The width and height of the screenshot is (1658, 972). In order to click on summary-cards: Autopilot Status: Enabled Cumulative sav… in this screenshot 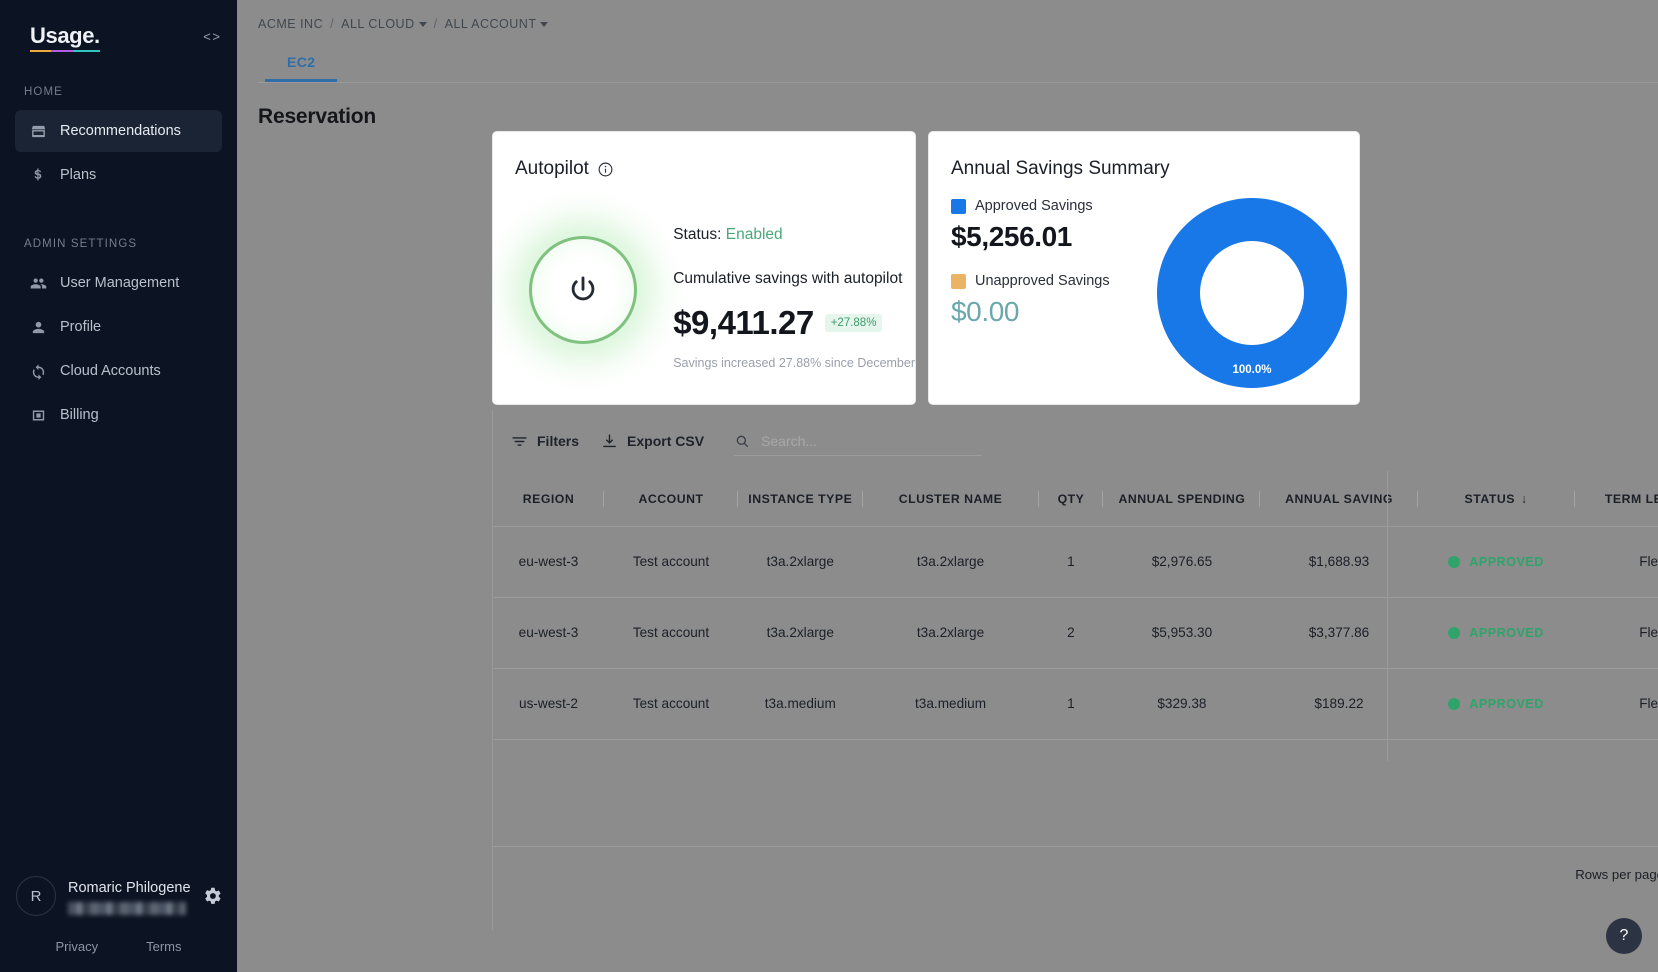, I will do `click(926, 268)`.